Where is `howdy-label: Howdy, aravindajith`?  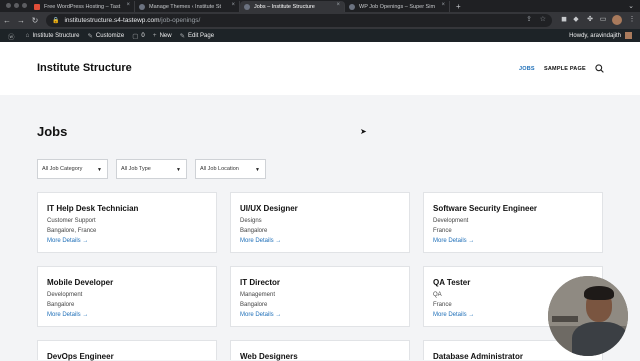
howdy-label: Howdy, aravindajith is located at coordinates (595, 35).